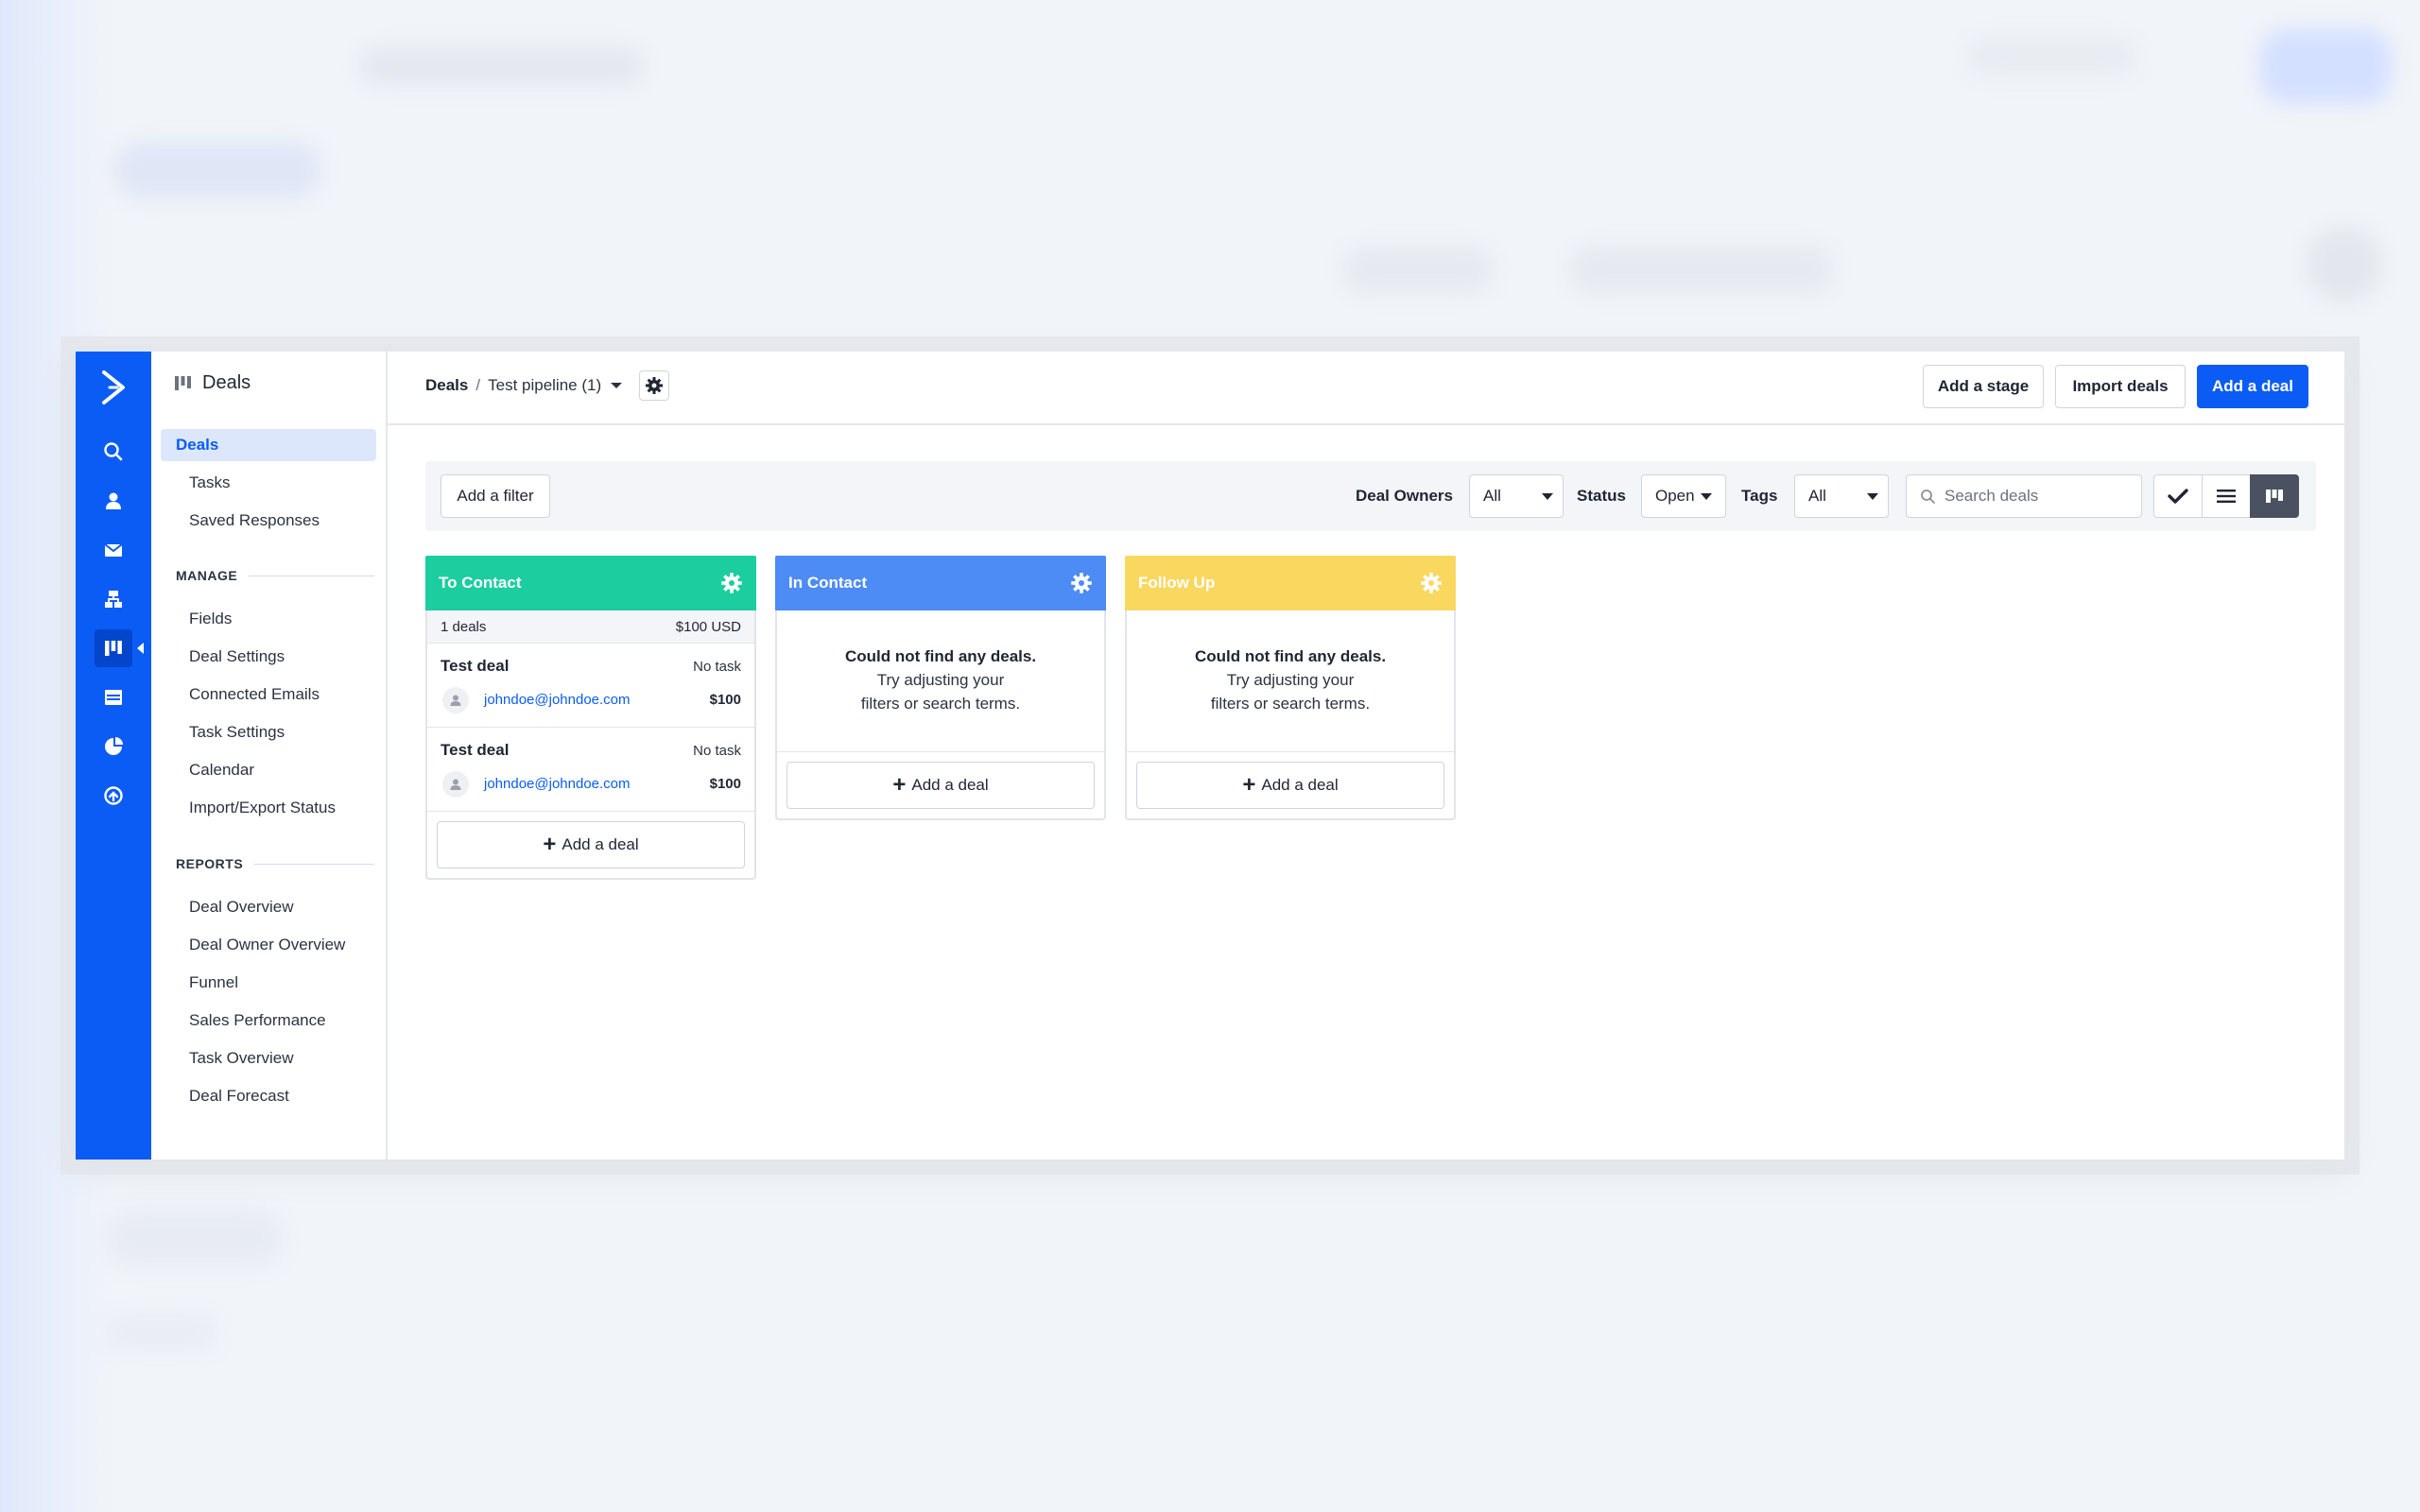 The width and height of the screenshot is (2420, 1512). Describe the element at coordinates (281, 907) in the screenshot. I see `subnav-item-deal-overview: Deal Overview` at that location.